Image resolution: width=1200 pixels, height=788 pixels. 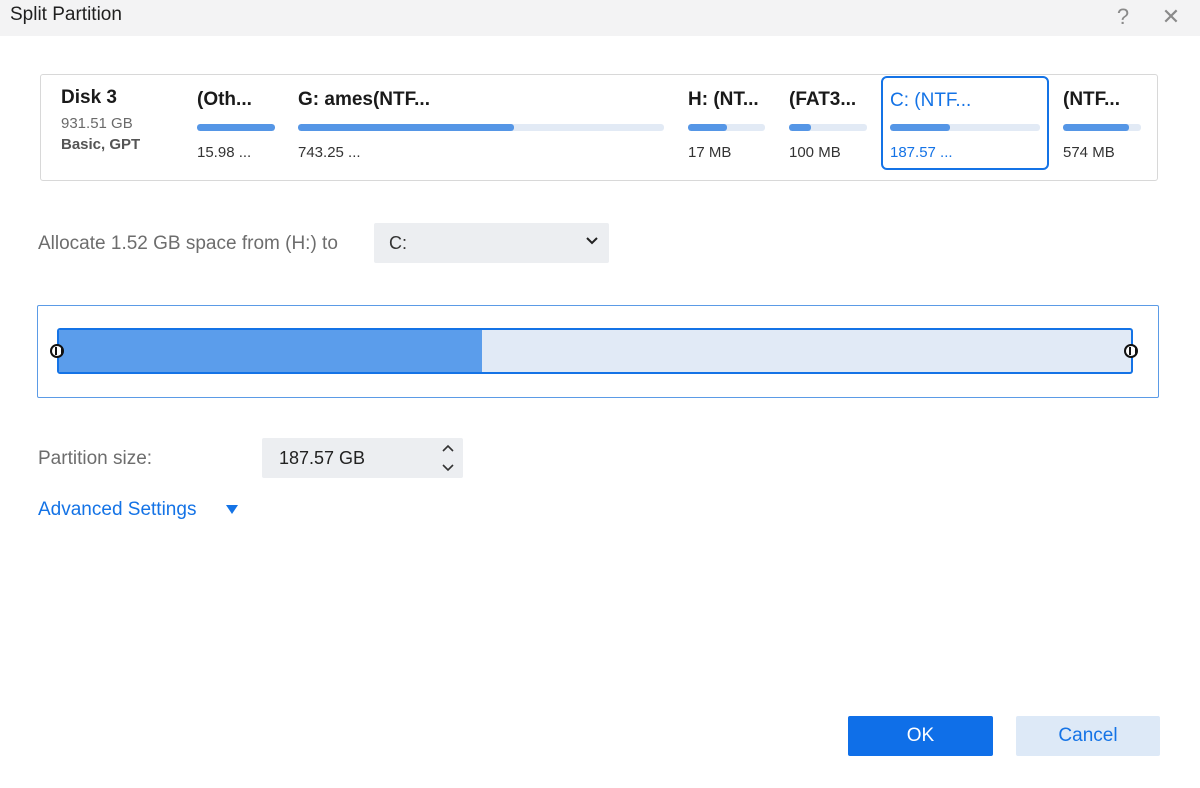 I want to click on target-partition-value: C:, so click(x=398, y=243).